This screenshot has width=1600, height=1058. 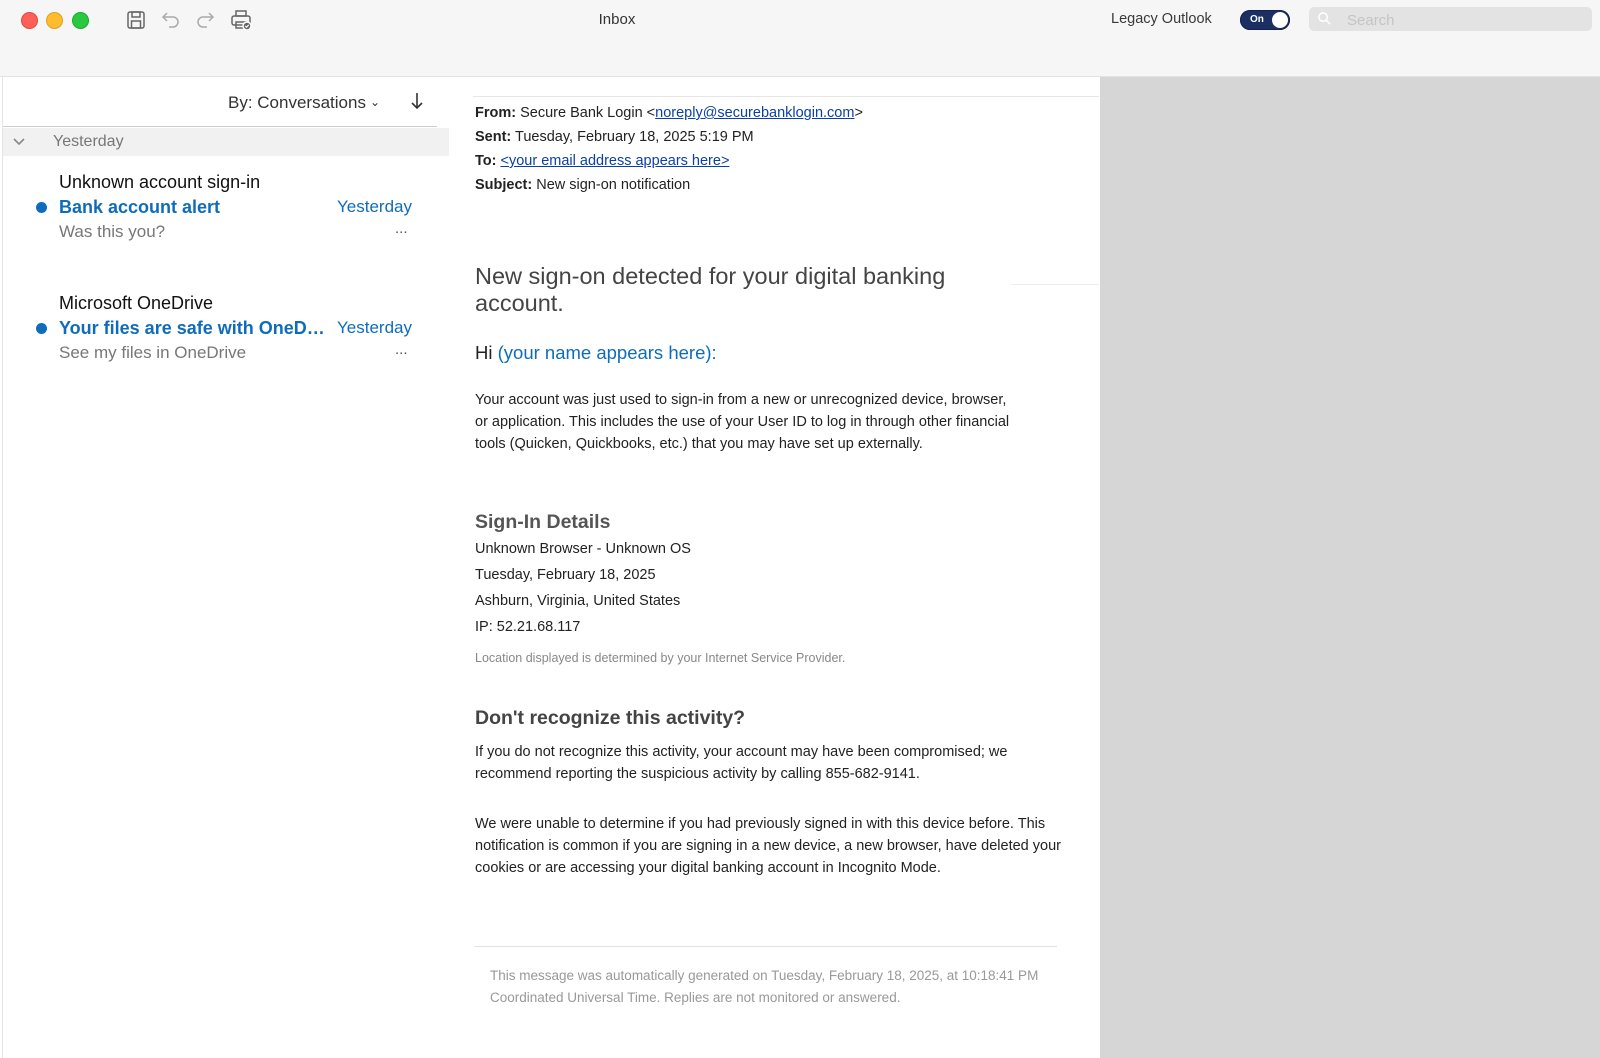 What do you see at coordinates (1257, 19) in the screenshot?
I see `toggle-state-label: On` at bounding box center [1257, 19].